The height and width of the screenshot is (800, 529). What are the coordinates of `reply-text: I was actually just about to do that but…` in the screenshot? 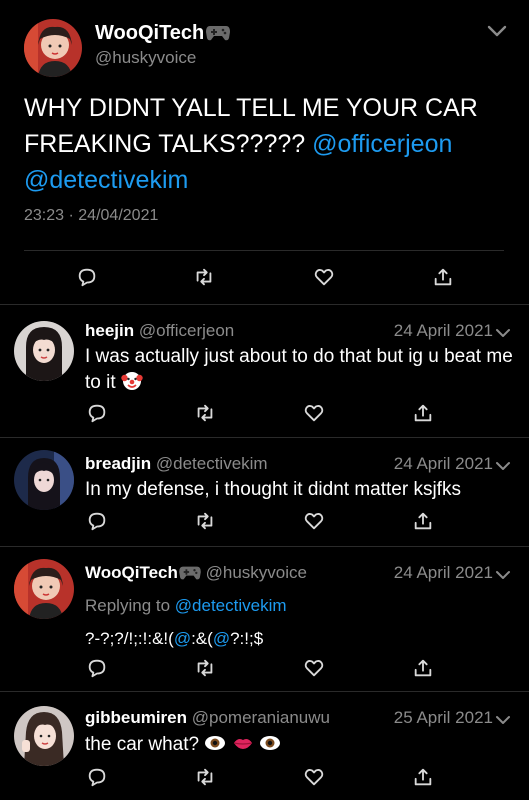 It's located at (299, 369).